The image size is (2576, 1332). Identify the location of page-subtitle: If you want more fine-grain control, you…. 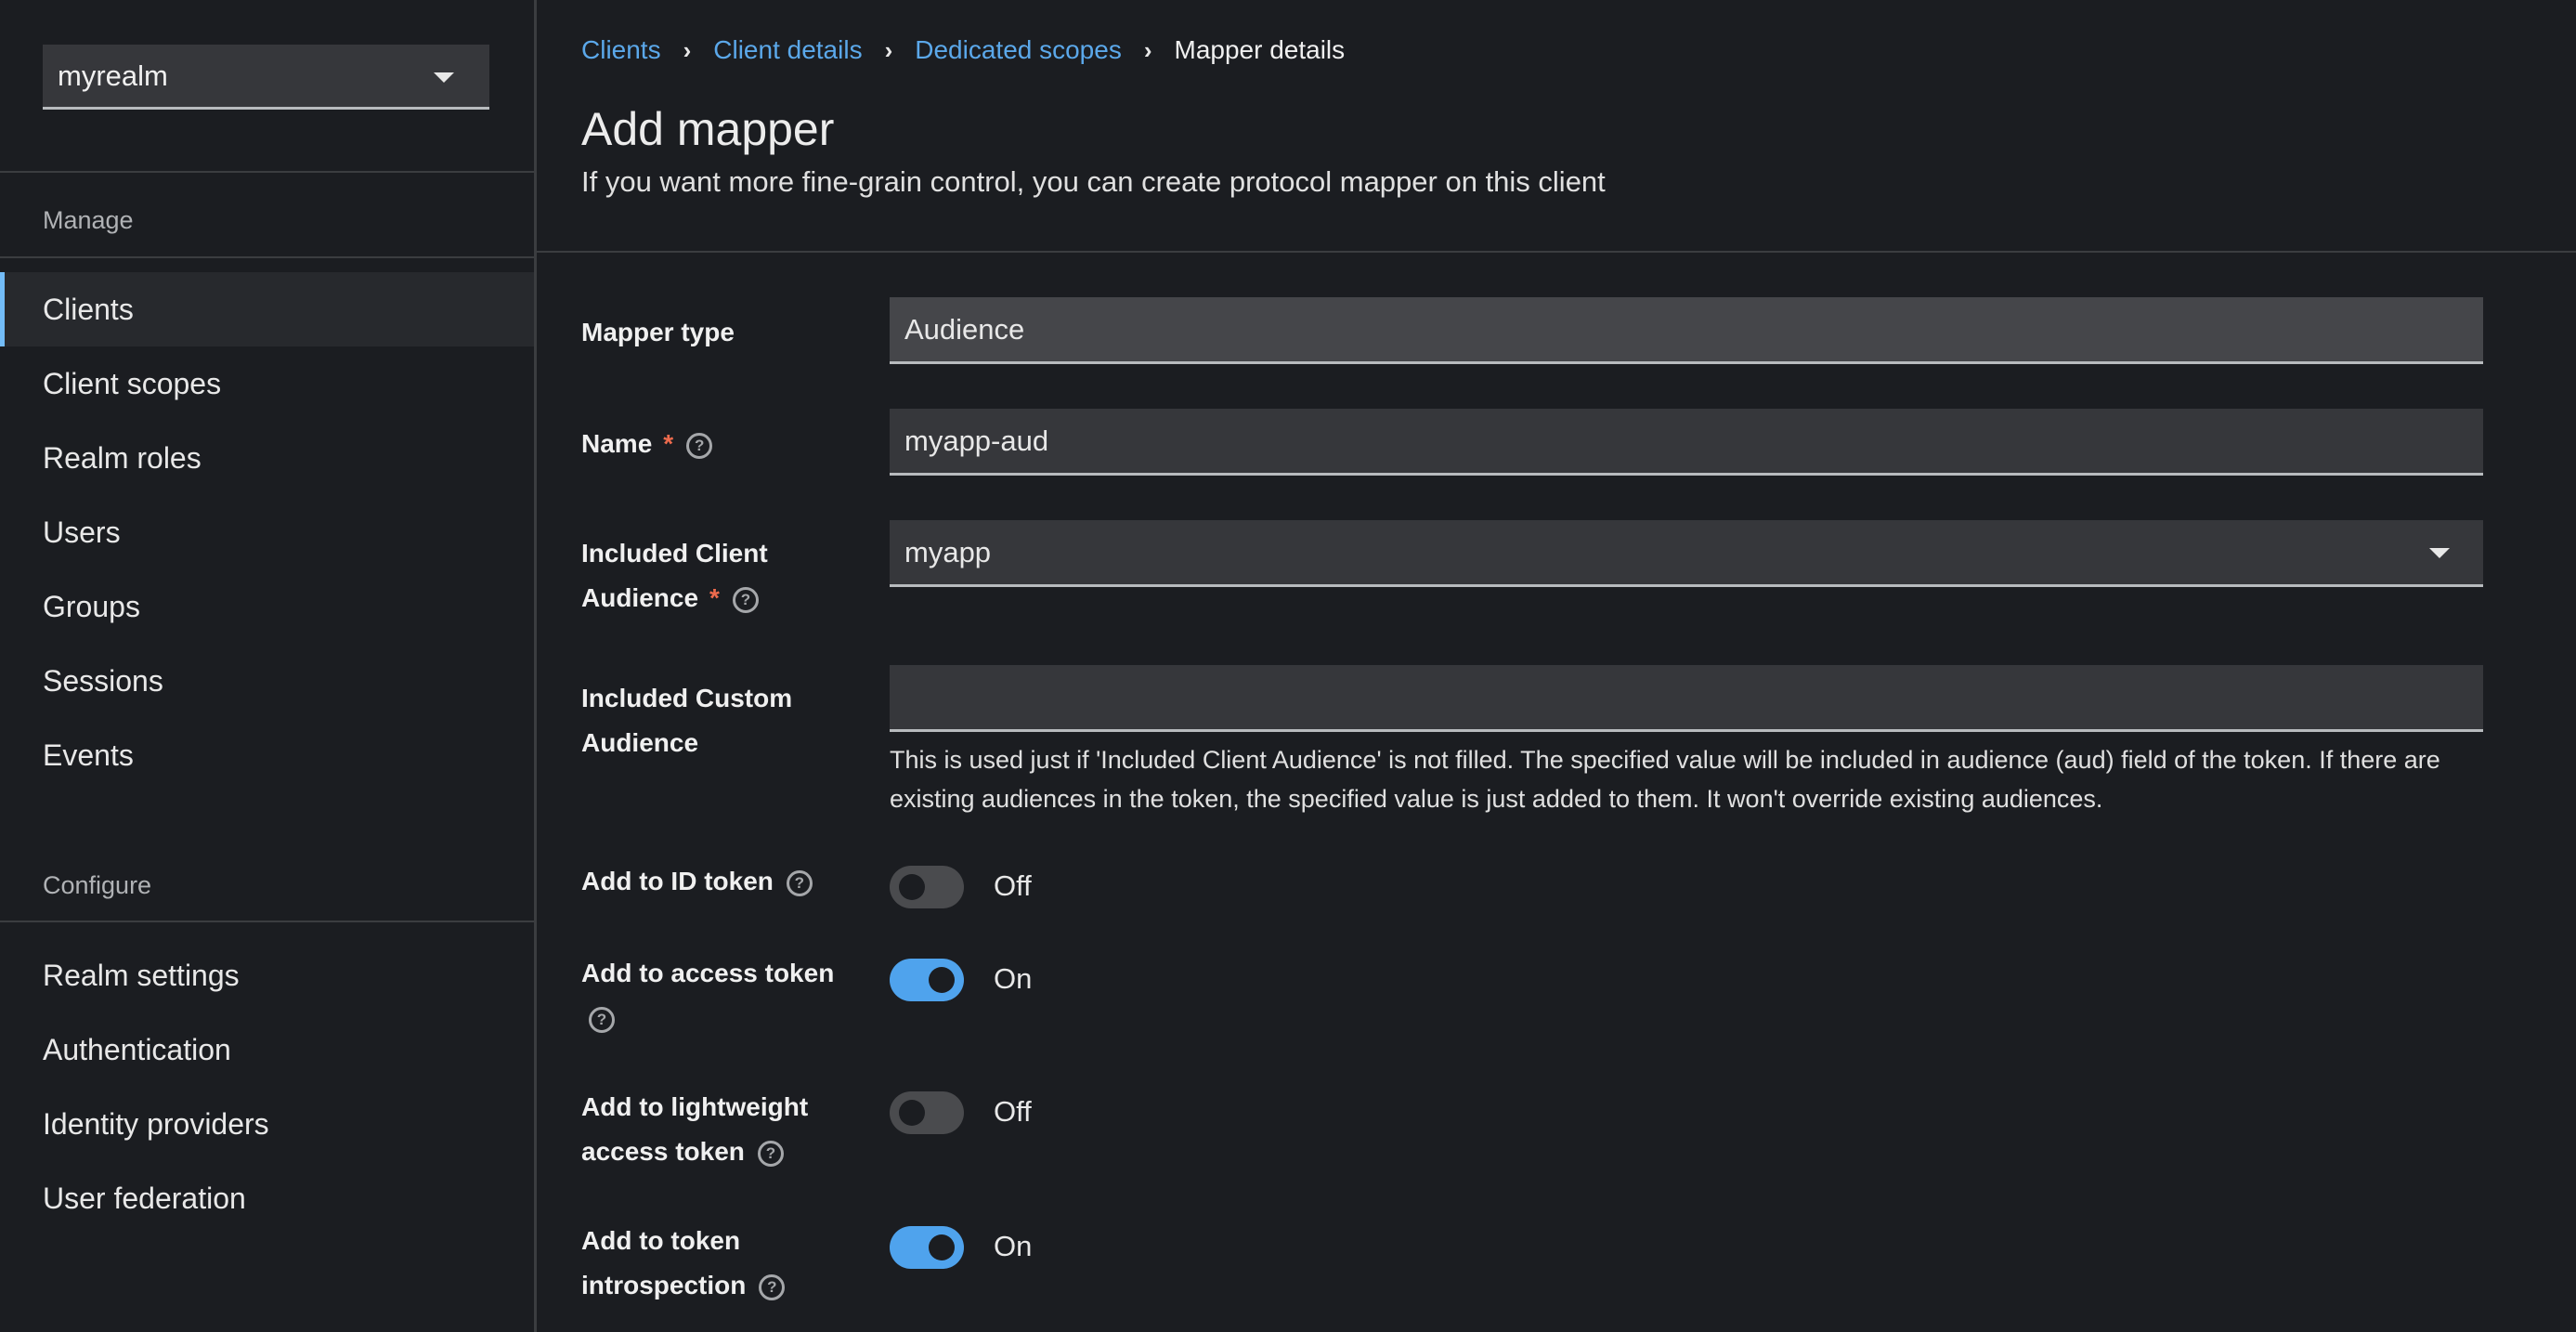
(1093, 182).